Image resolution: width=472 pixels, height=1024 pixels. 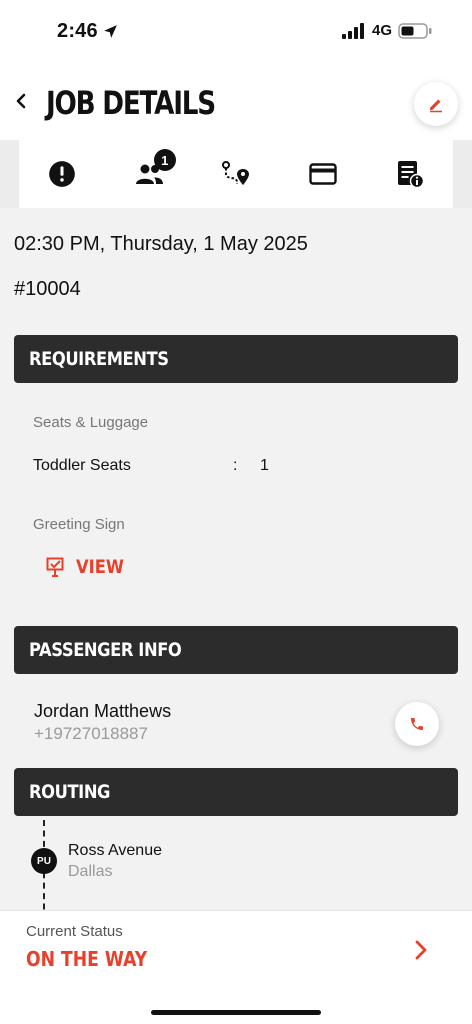 What do you see at coordinates (105, 650) in the screenshot?
I see `passenger-title: PASSENGER INFO` at bounding box center [105, 650].